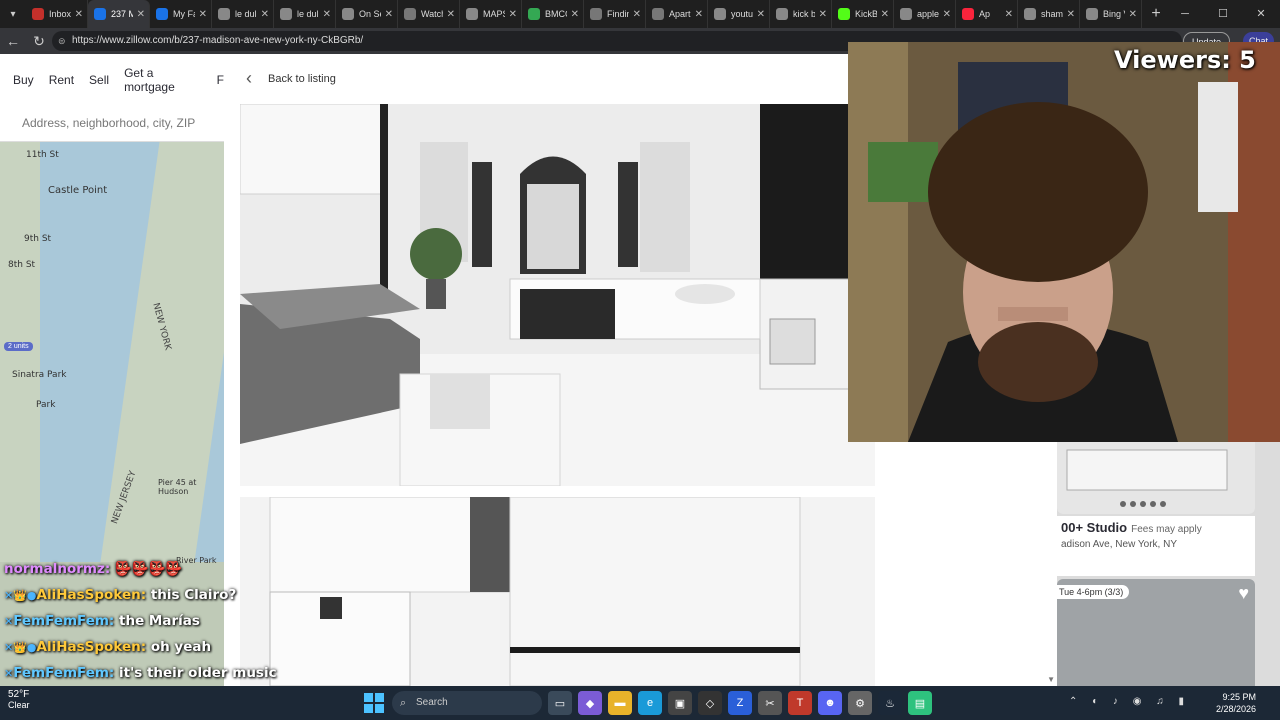 The image size is (1280, 720). What do you see at coordinates (491, 14) in the screenshot?
I see `browser-tab: MAPS ✕` at bounding box center [491, 14].